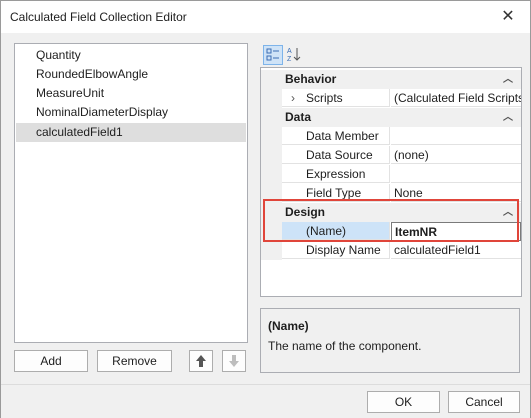  What do you see at coordinates (456, 98) in the screenshot?
I see `property-value: (Calculated Field Scripts)` at bounding box center [456, 98].